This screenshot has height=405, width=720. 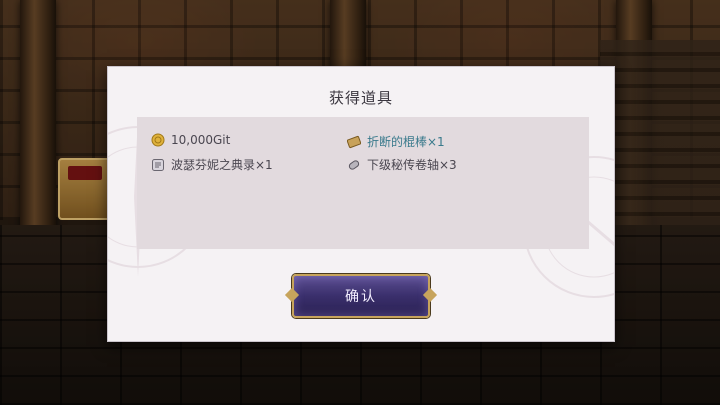 I want to click on gold-coin-icon, so click(x=158, y=140).